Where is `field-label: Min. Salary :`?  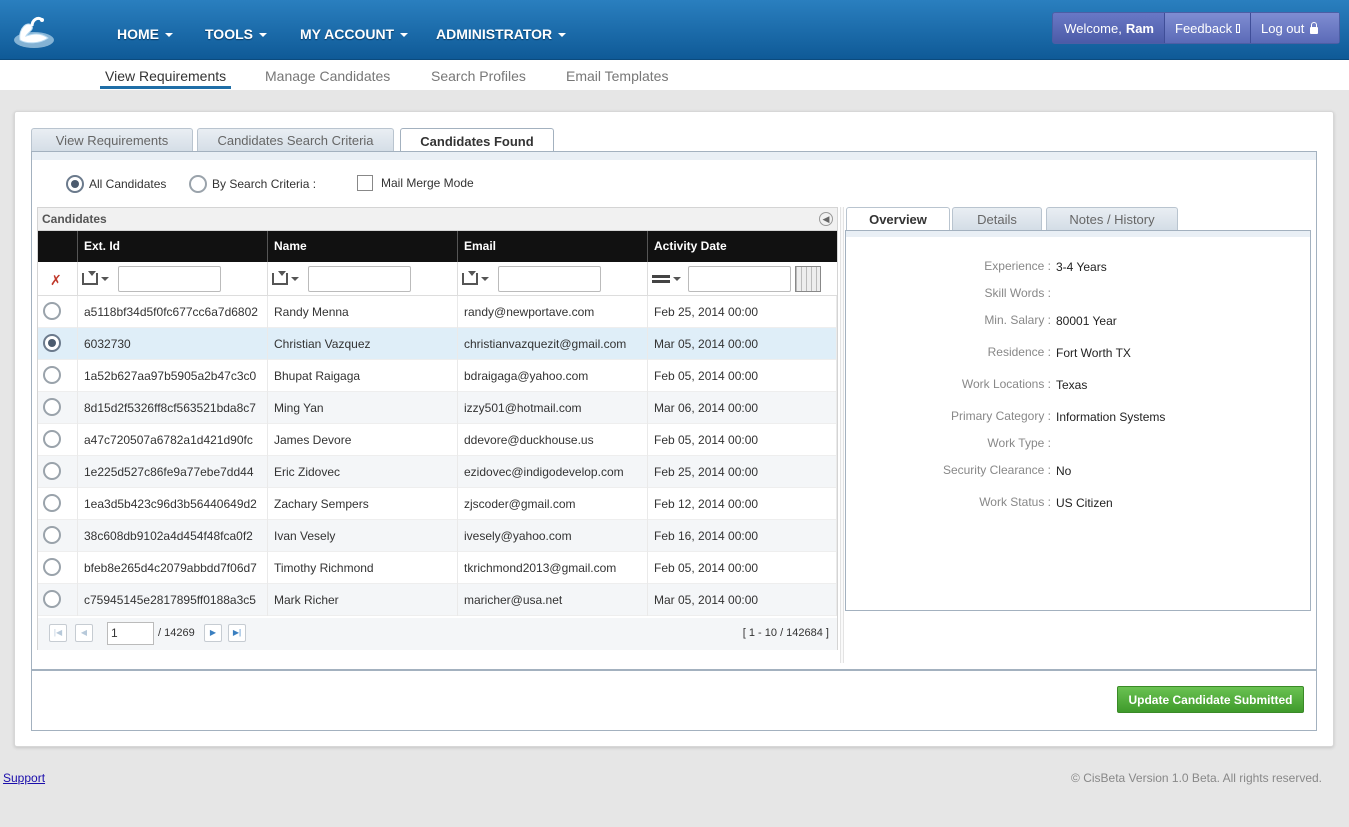
field-label: Min. Salary : is located at coordinates (1017, 320).